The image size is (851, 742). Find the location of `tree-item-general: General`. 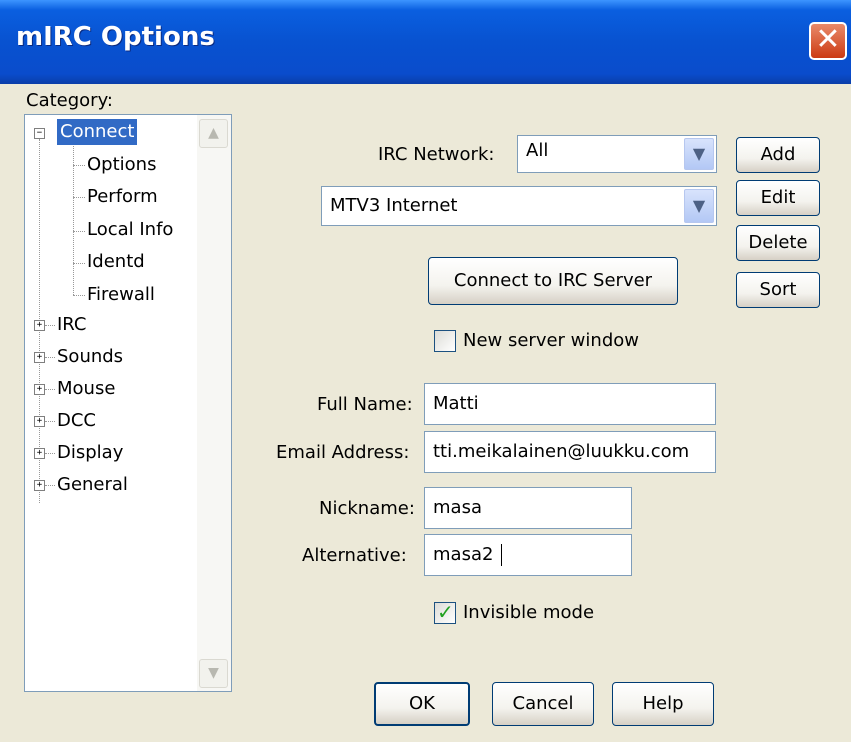

tree-item-general: General is located at coordinates (92, 485).